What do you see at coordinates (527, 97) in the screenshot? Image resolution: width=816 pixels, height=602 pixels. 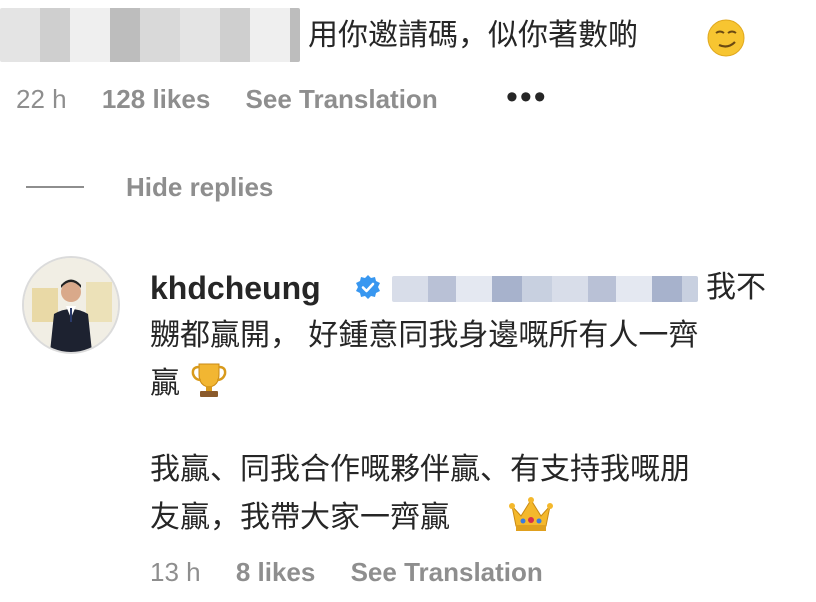 I see `more-options-icon: •••` at bounding box center [527, 97].